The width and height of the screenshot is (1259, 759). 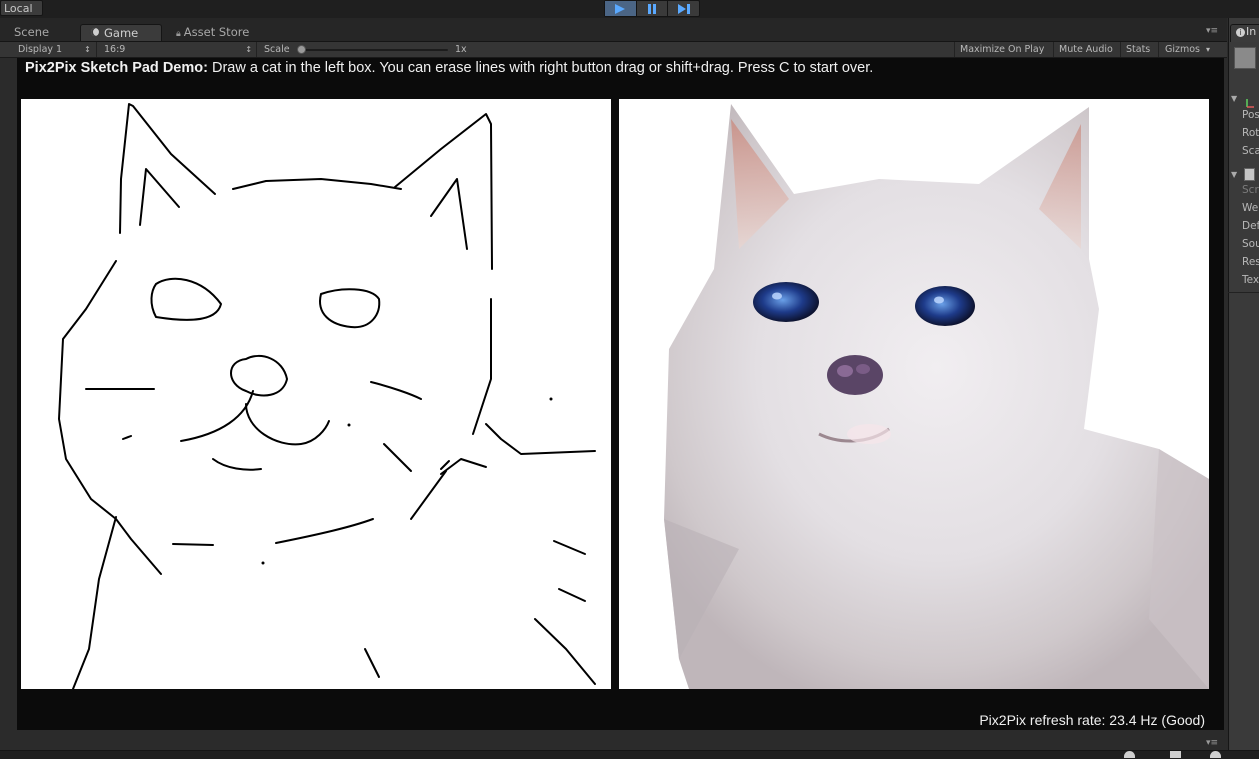 What do you see at coordinates (1234, 98) in the screenshot?
I see `transform-foldout-icon: ▼` at bounding box center [1234, 98].